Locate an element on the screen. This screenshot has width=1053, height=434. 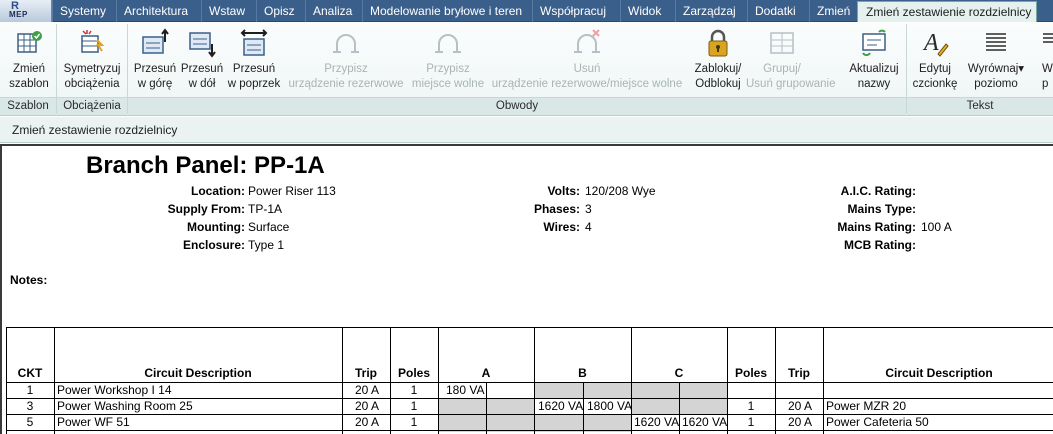
tab-analiza: Analiza is located at coordinates (333, 11).